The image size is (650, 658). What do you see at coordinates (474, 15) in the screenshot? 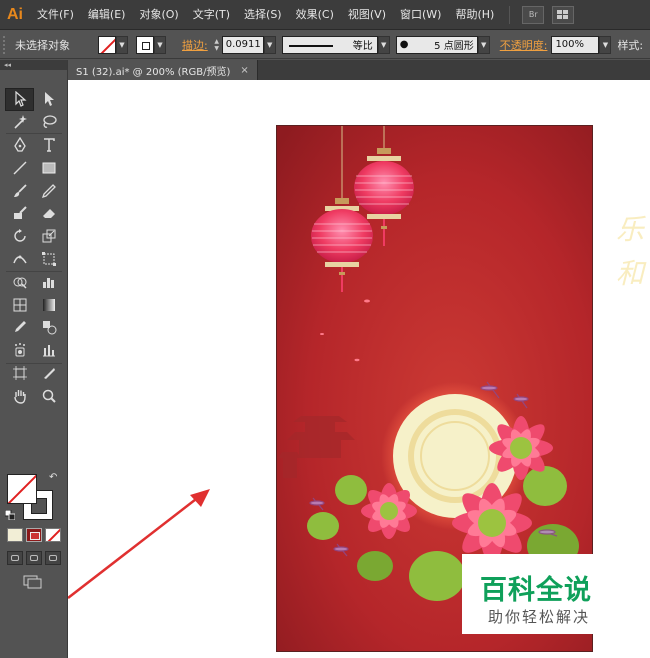
I see `menu-help: 帮助(H)` at bounding box center [474, 15].